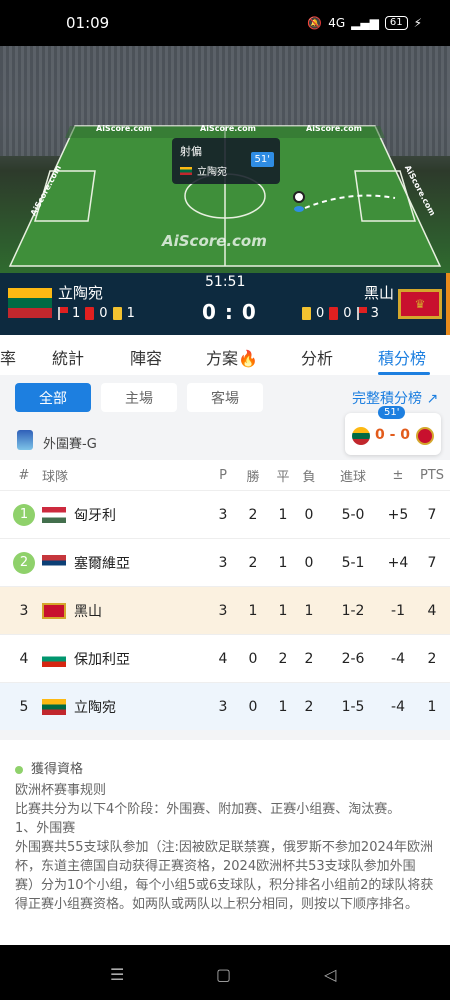 This screenshot has height=1000, width=450. Describe the element at coordinates (432, 706) in the screenshot. I see `points-cell: 1` at that location.